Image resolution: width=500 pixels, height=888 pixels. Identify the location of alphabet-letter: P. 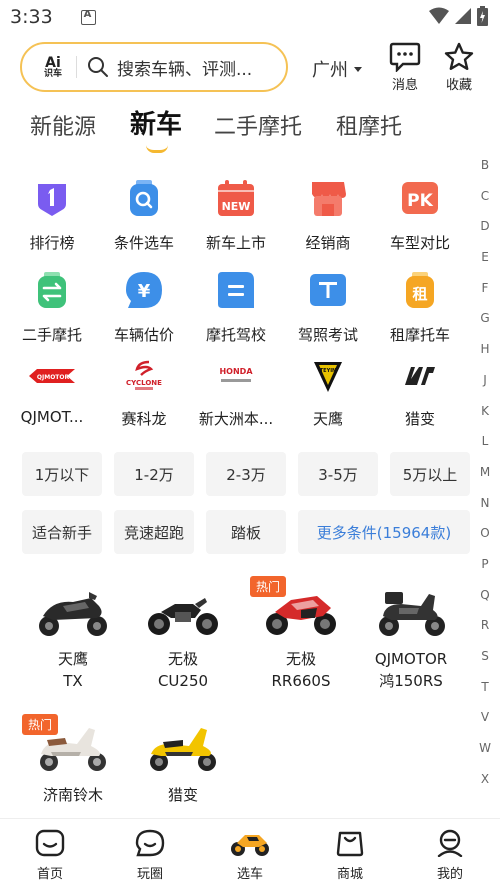
(485, 564).